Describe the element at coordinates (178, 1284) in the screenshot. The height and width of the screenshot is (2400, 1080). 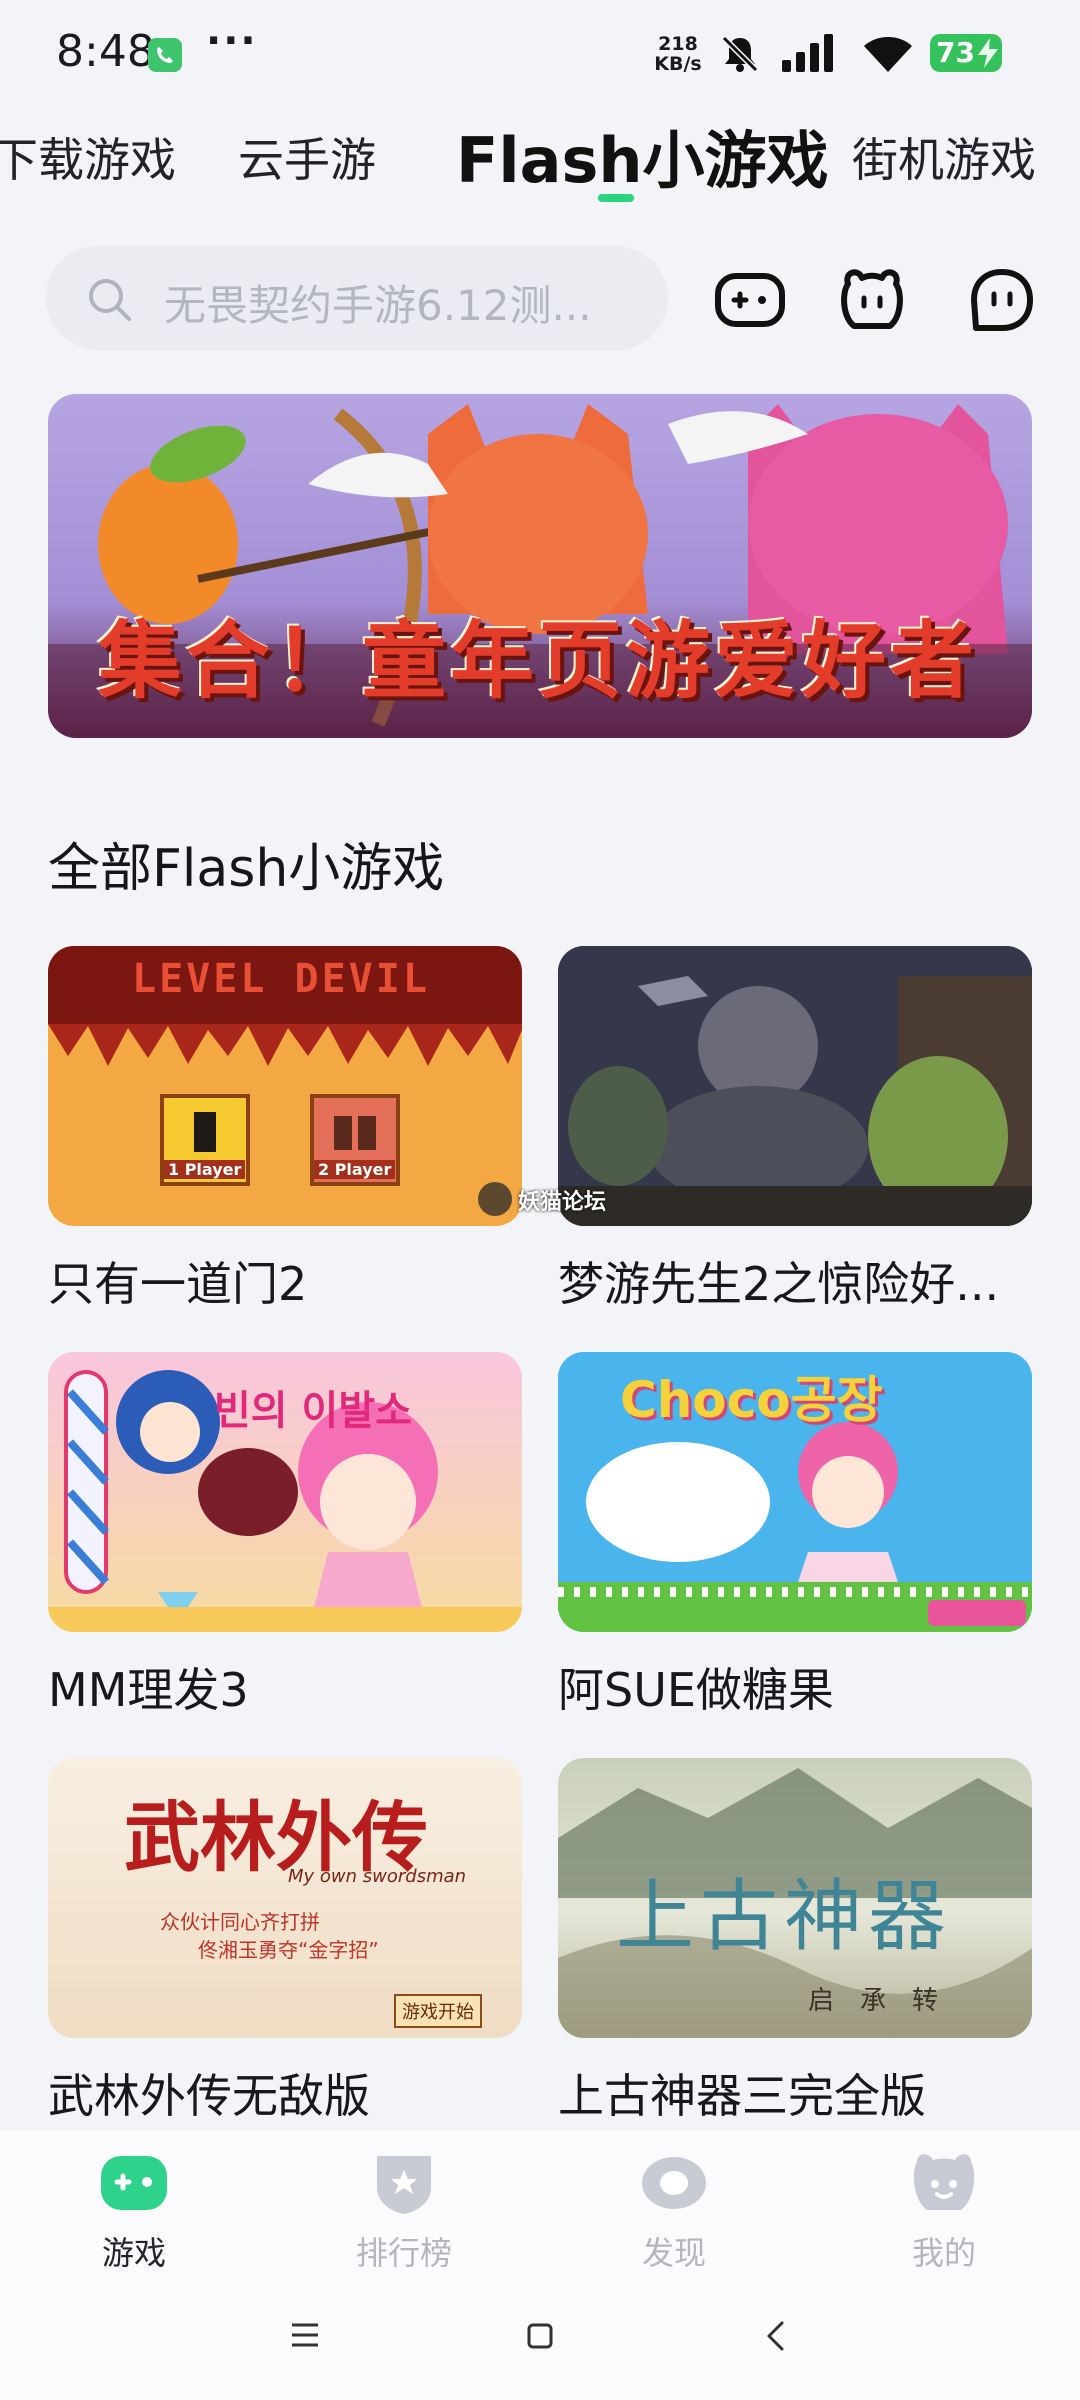
I see `game-title: 只有一道门2` at that location.